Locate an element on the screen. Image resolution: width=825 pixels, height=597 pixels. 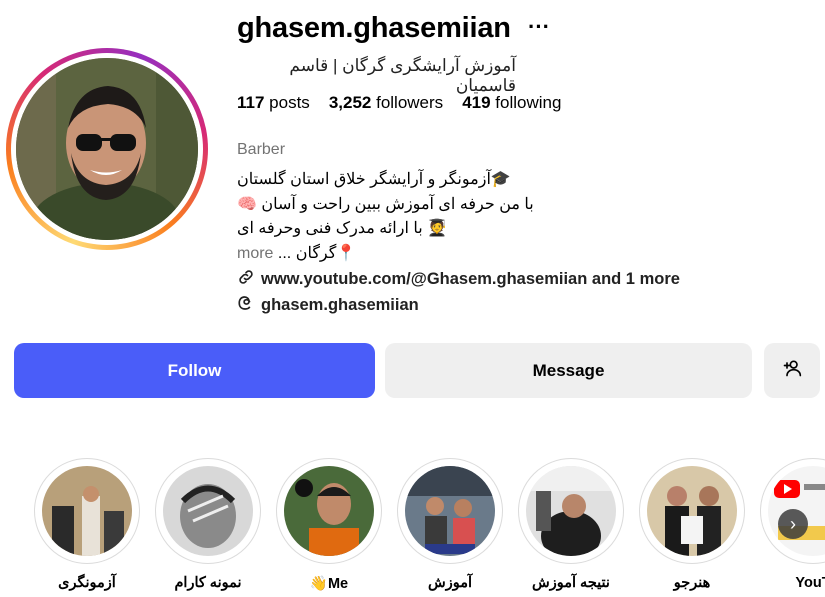
highlight-label: YouT is located at coordinates (810, 583).